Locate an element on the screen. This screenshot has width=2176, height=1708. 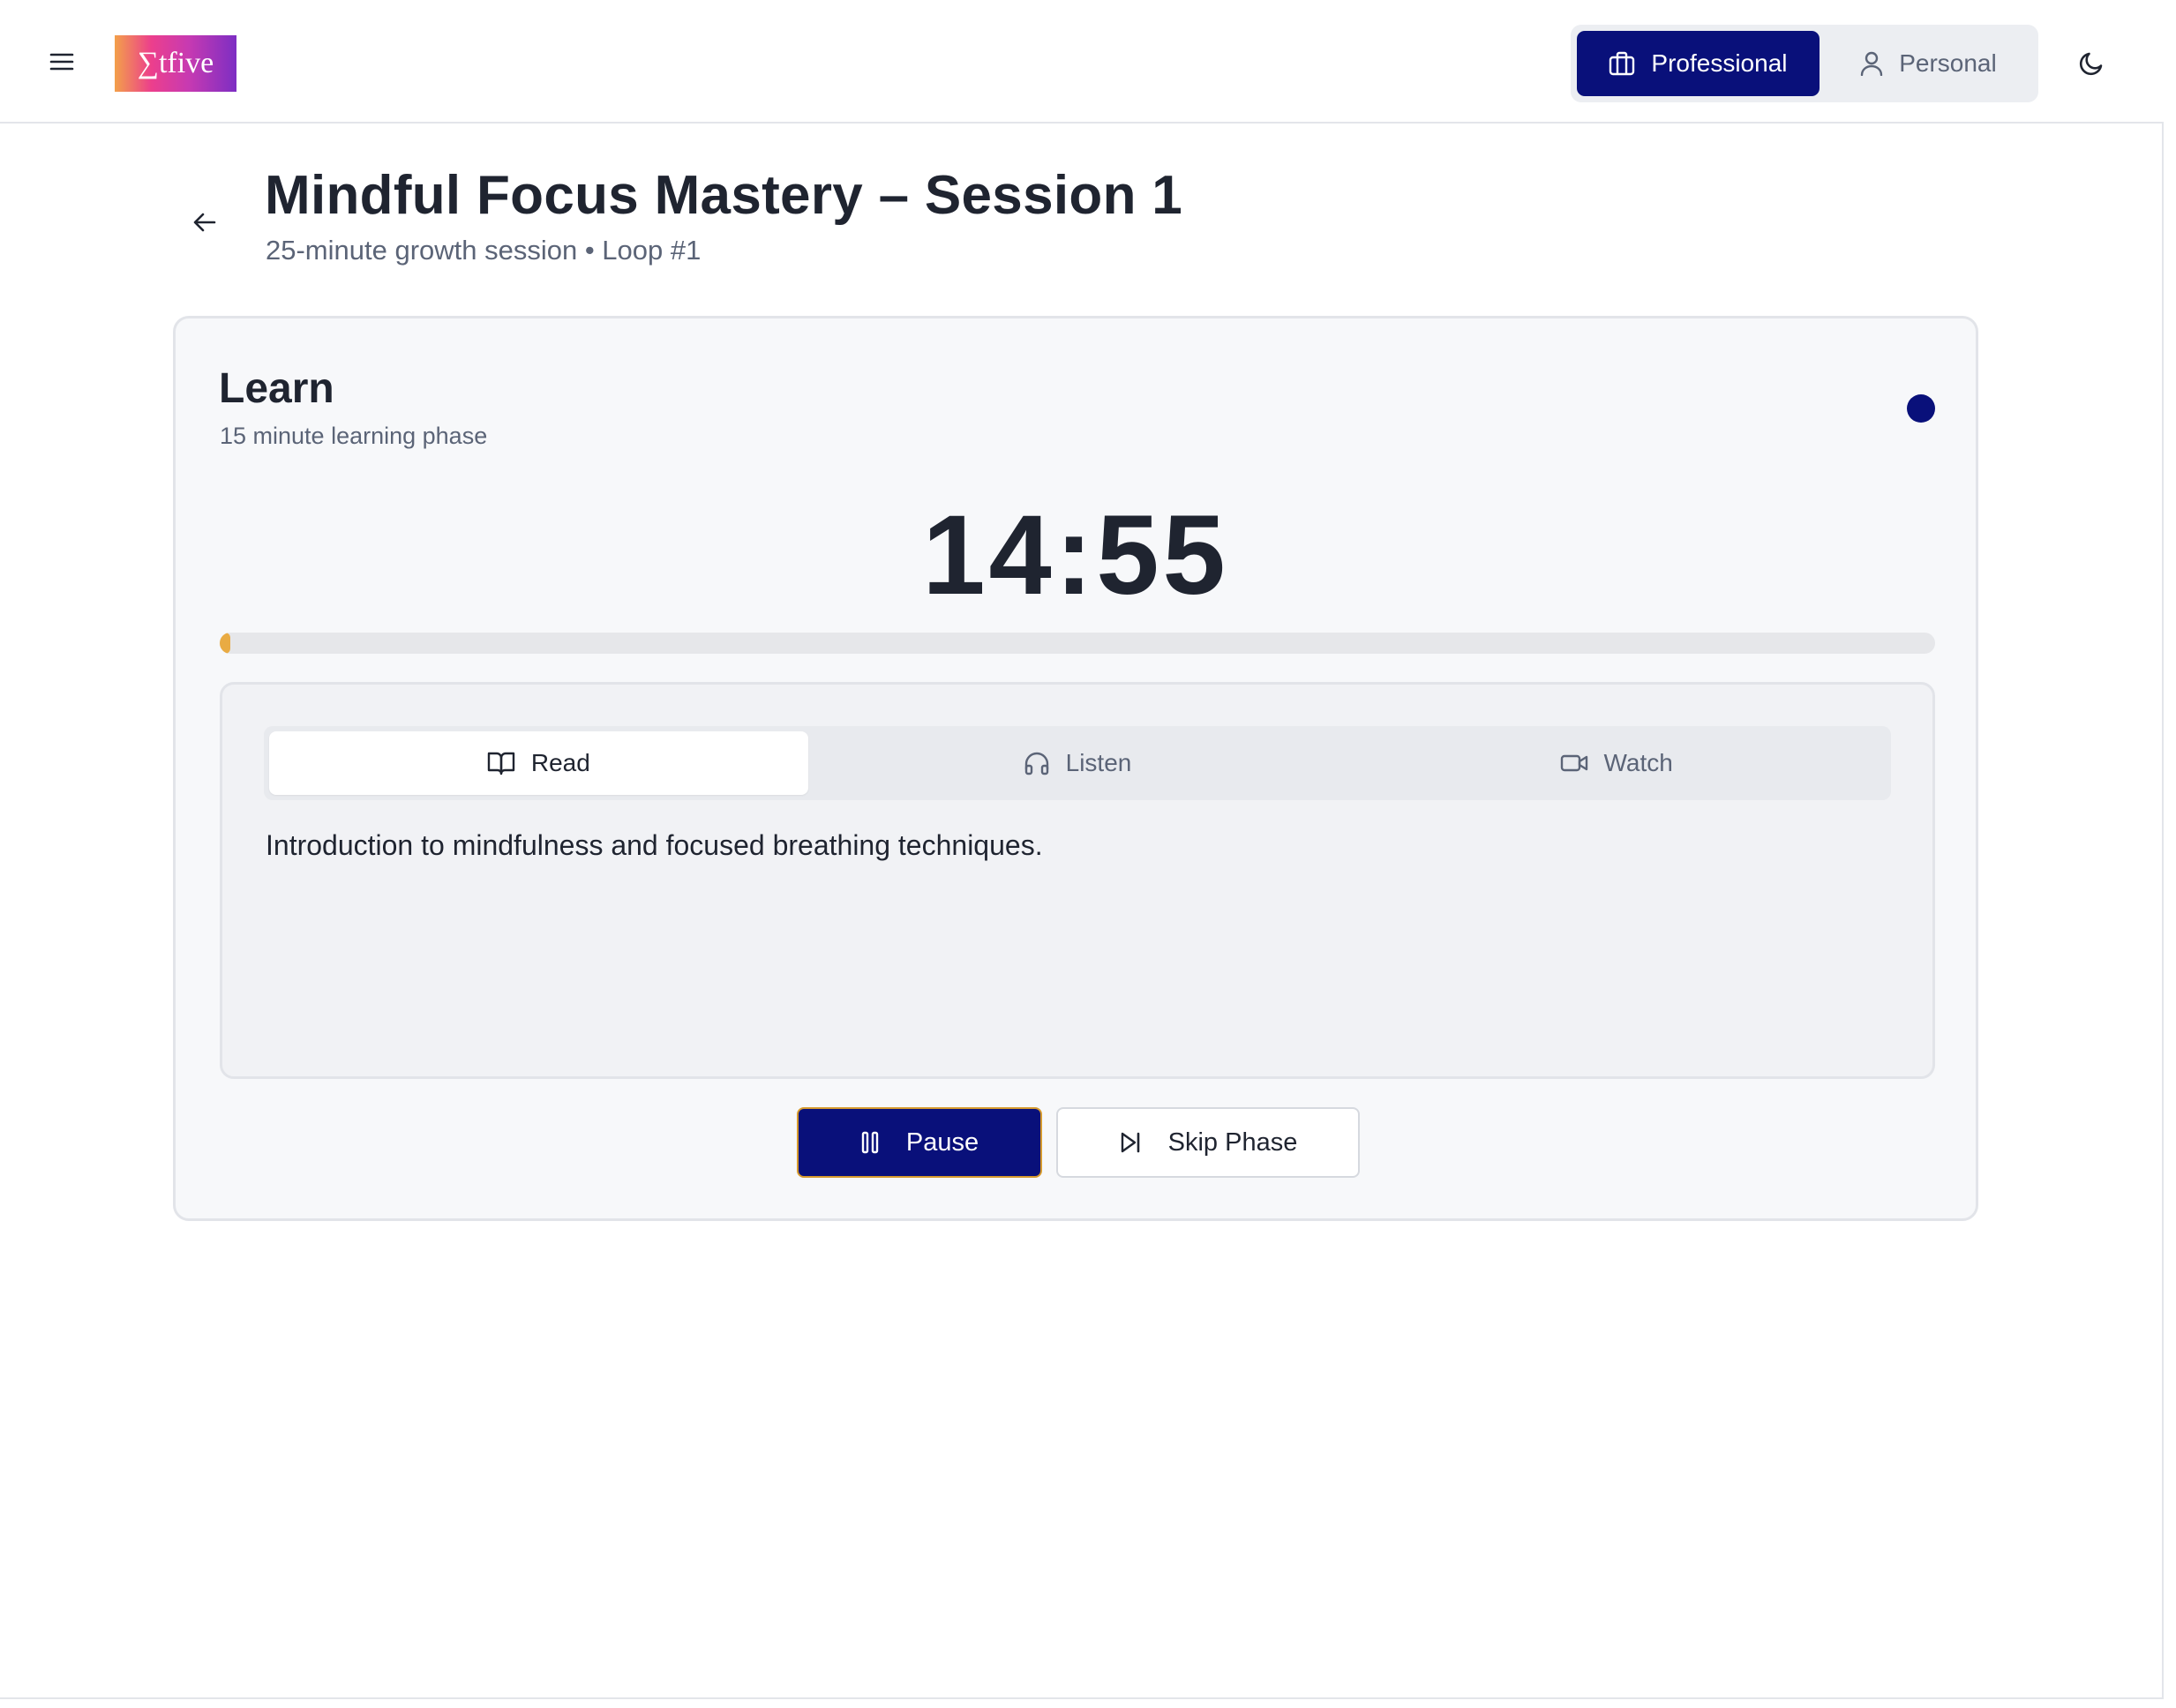
content-tabs: Read Listen Watch is located at coordinates (1077, 763).